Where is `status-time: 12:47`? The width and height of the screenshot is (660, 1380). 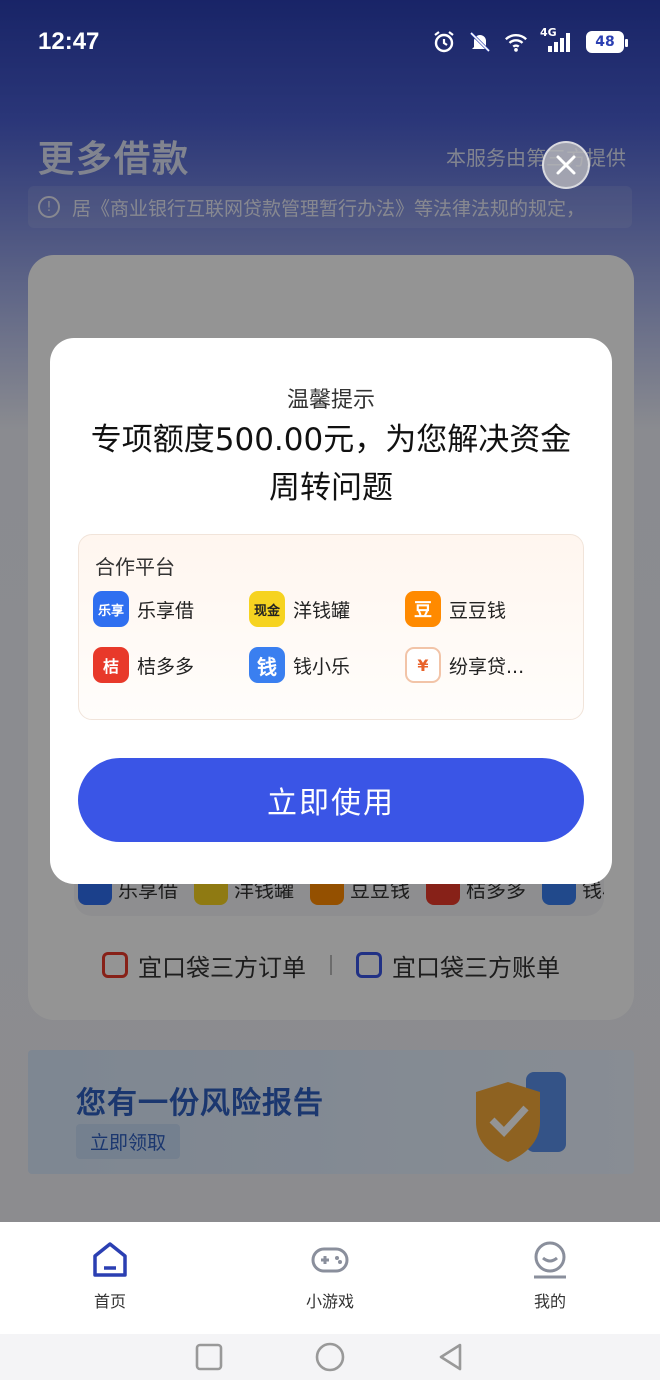 status-time: 12:47 is located at coordinates (69, 41).